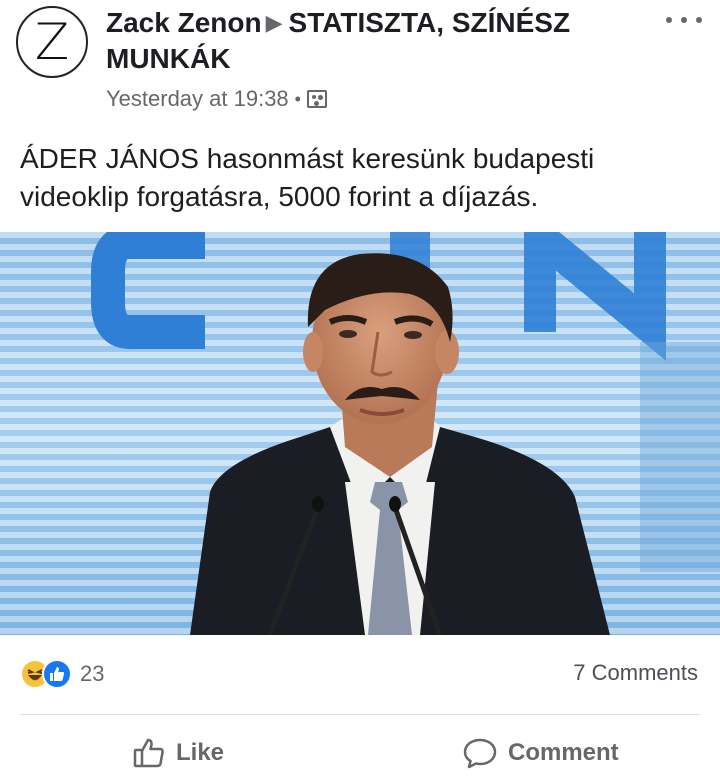 Image resolution: width=720 pixels, height=783 pixels. I want to click on comment-button: Comment, so click(540, 753).